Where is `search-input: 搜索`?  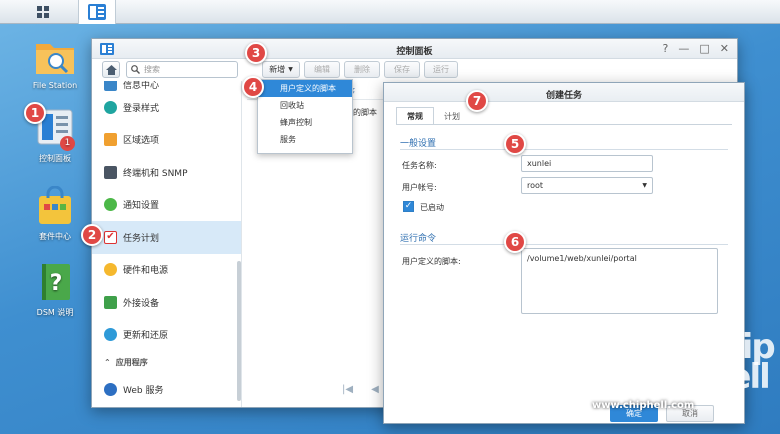 search-input: 搜索 is located at coordinates (182, 69).